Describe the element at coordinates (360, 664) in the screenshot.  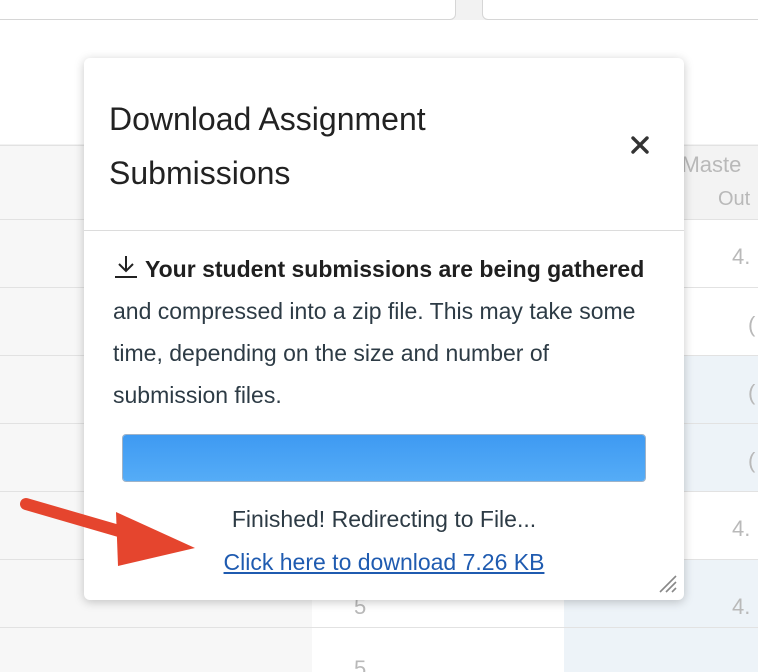
I see `background-cell: 5` at that location.